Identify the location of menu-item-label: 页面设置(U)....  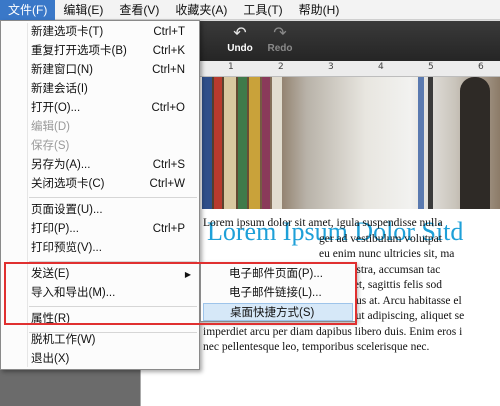
(67, 210).